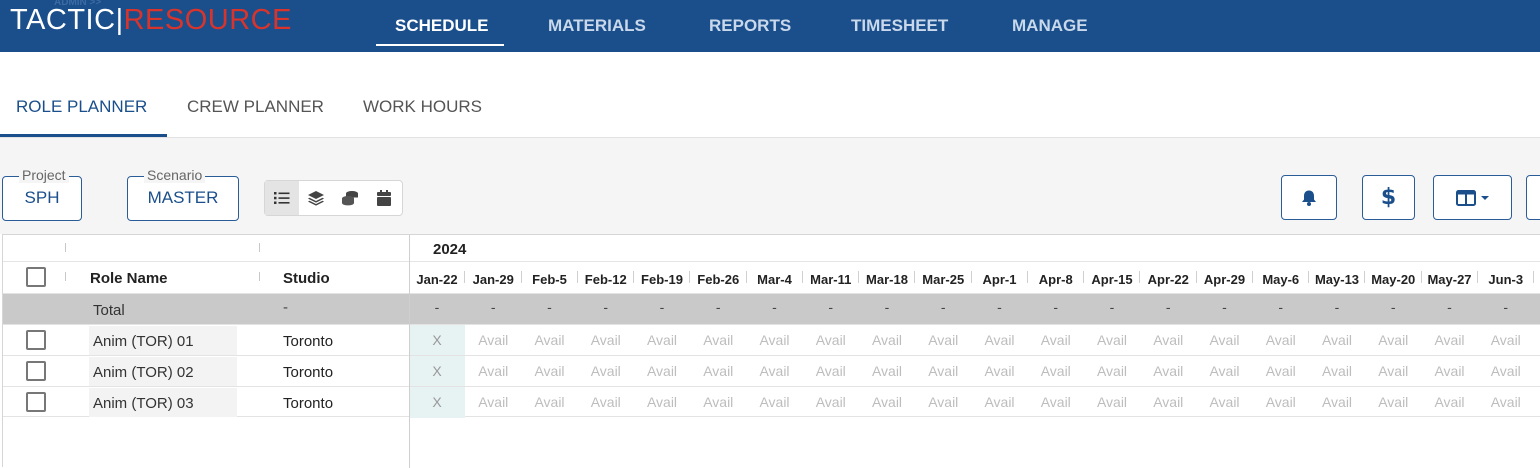 This screenshot has height=468, width=1540. Describe the element at coordinates (1309, 197) in the screenshot. I see `notifications-button` at that location.